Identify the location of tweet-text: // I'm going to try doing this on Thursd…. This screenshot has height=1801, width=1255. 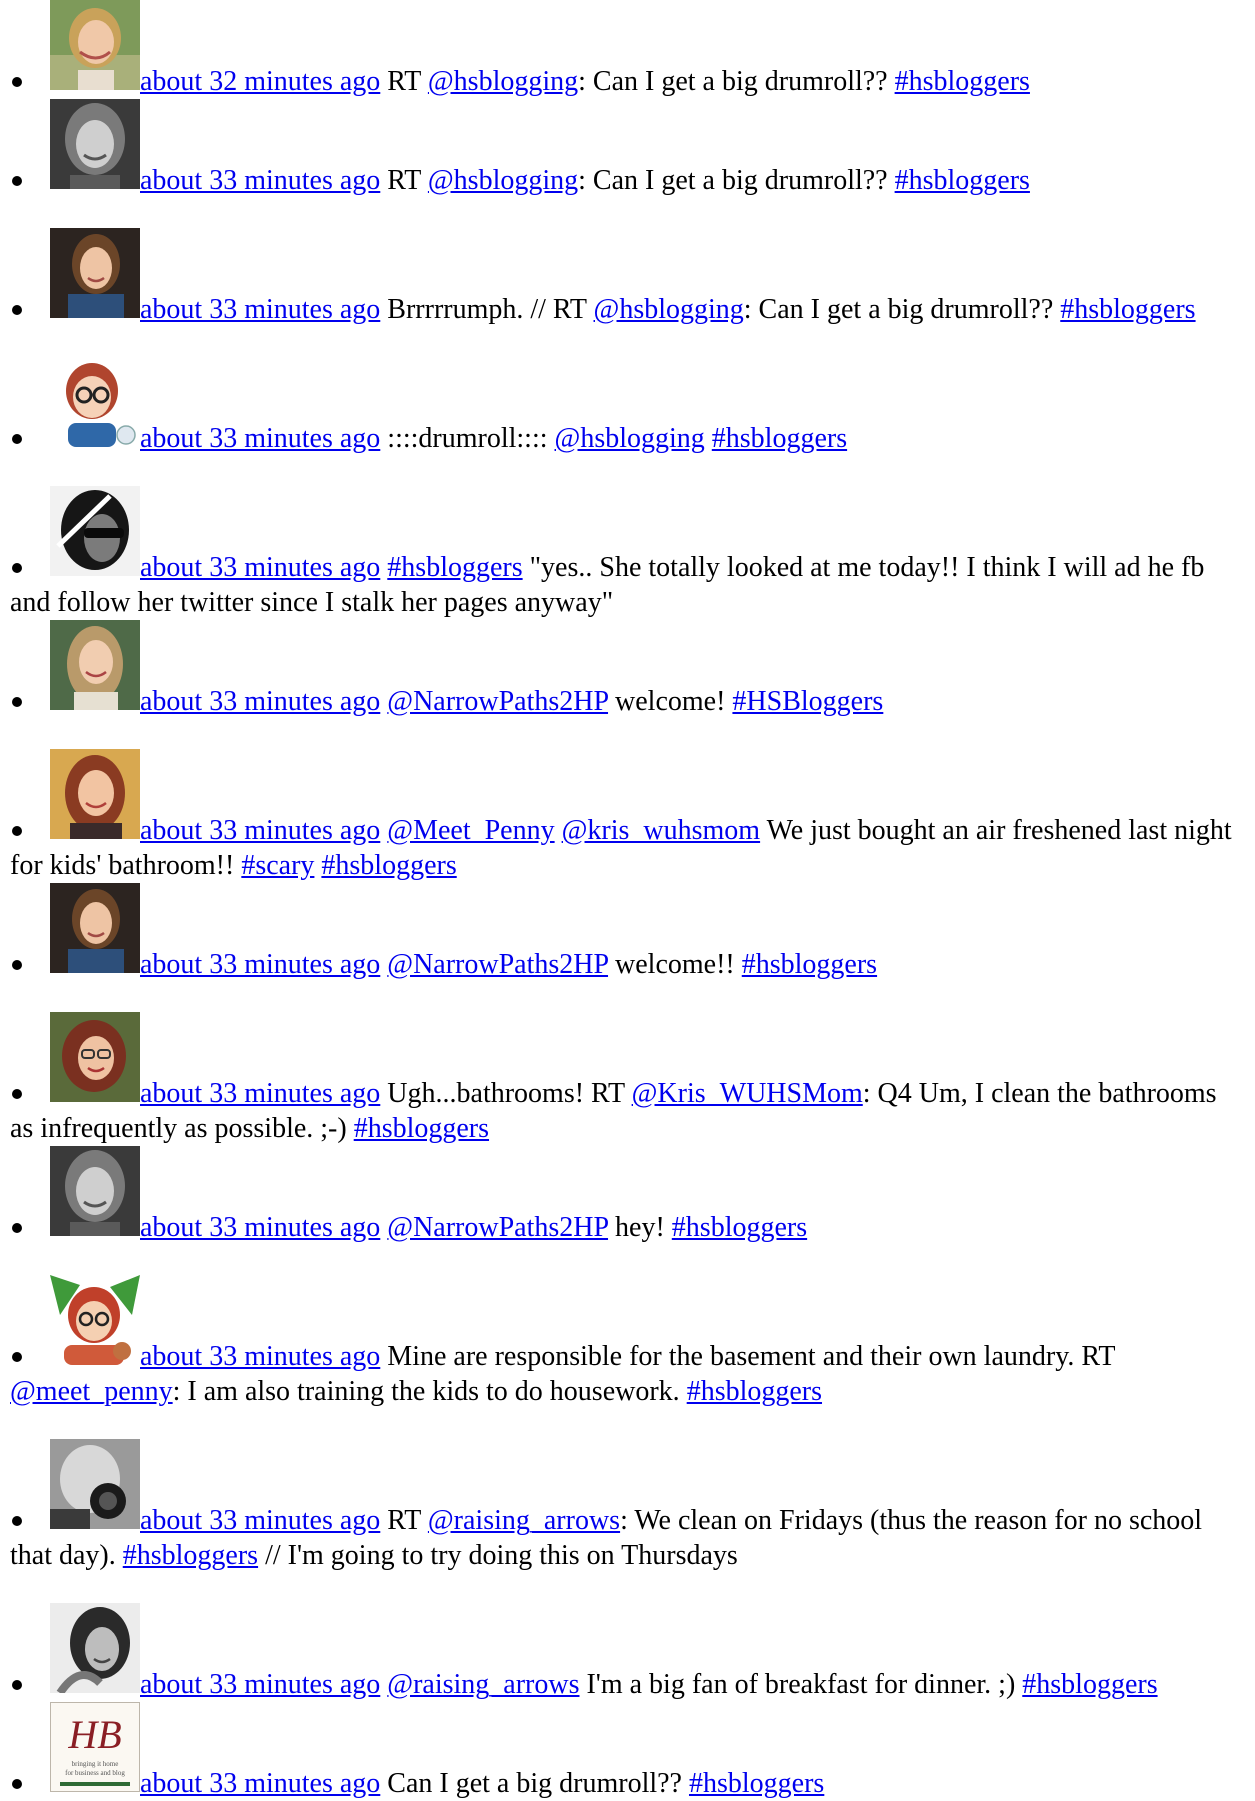
(498, 1555).